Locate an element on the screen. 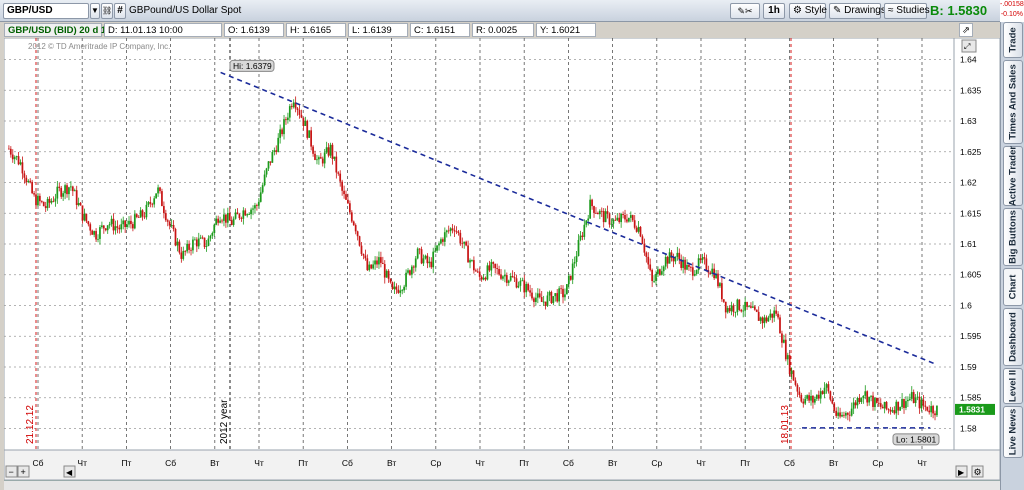  auto-scale-icon: ⤢ is located at coordinates (969, 46).